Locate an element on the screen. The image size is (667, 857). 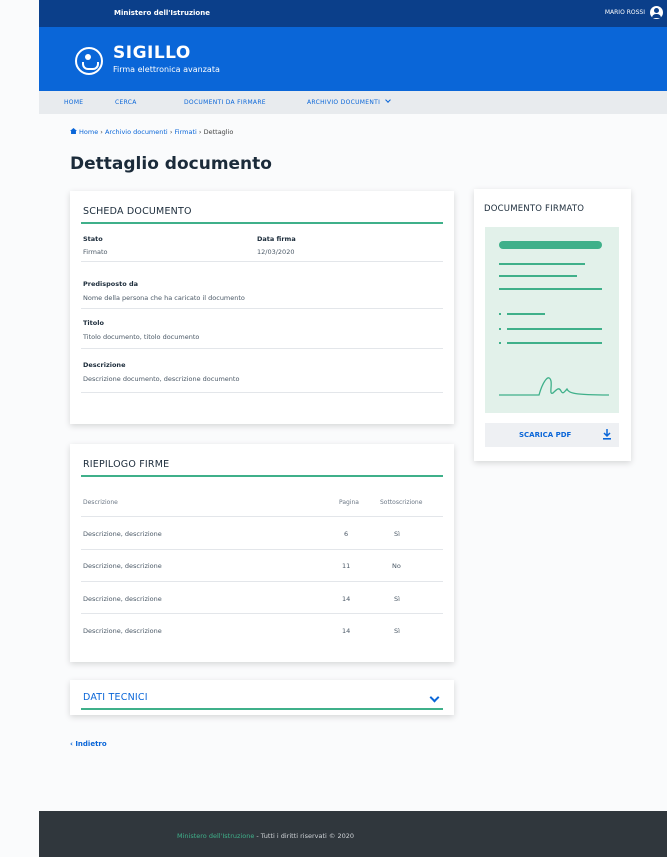
titolo-label: Titolo is located at coordinates (93, 323).